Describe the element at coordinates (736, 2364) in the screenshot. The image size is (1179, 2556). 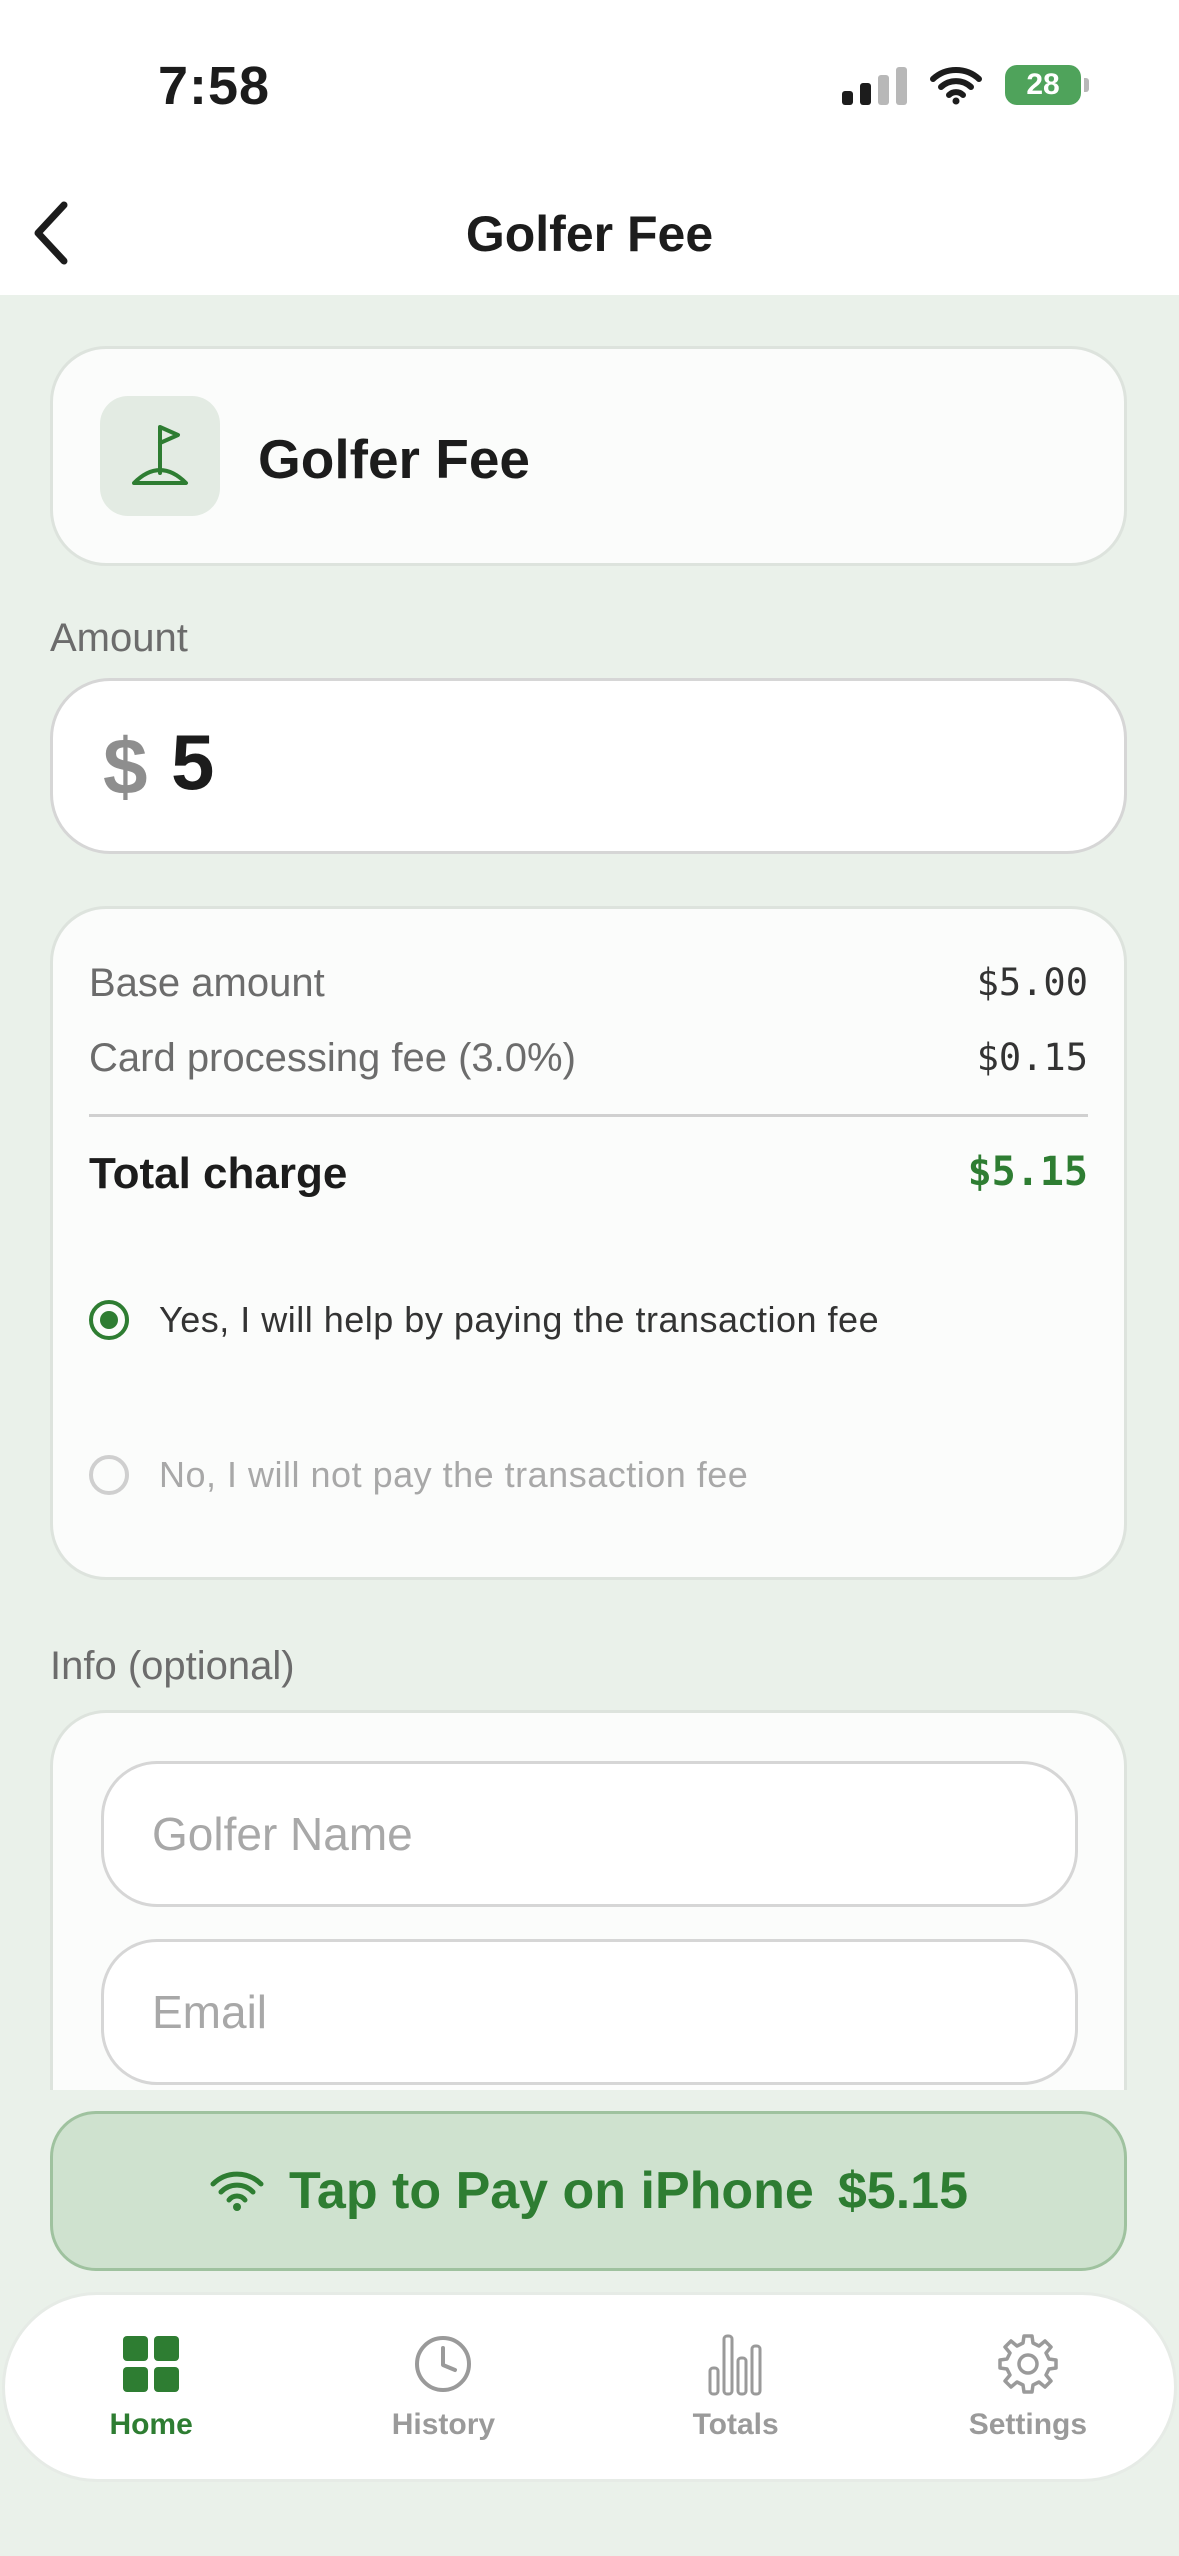
I see `bar-chart-icon` at that location.